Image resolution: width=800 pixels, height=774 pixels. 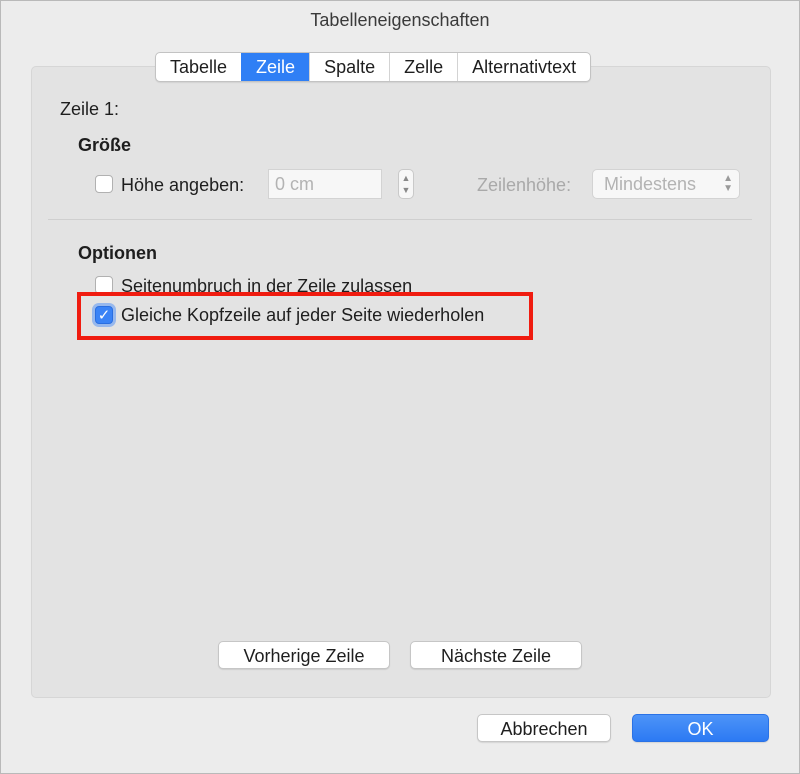 What do you see at coordinates (183, 185) in the screenshot?
I see `height-checkbox-label: Höhe angeben:` at bounding box center [183, 185].